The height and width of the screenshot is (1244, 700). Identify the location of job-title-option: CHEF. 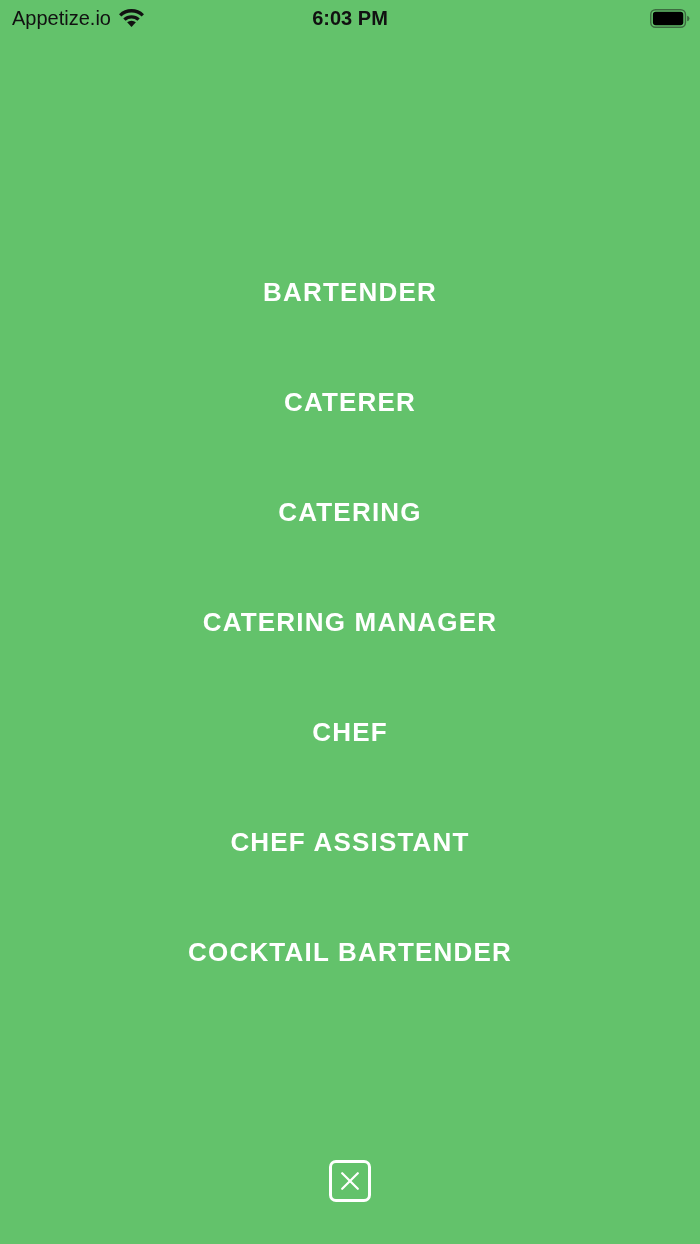
(350, 732).